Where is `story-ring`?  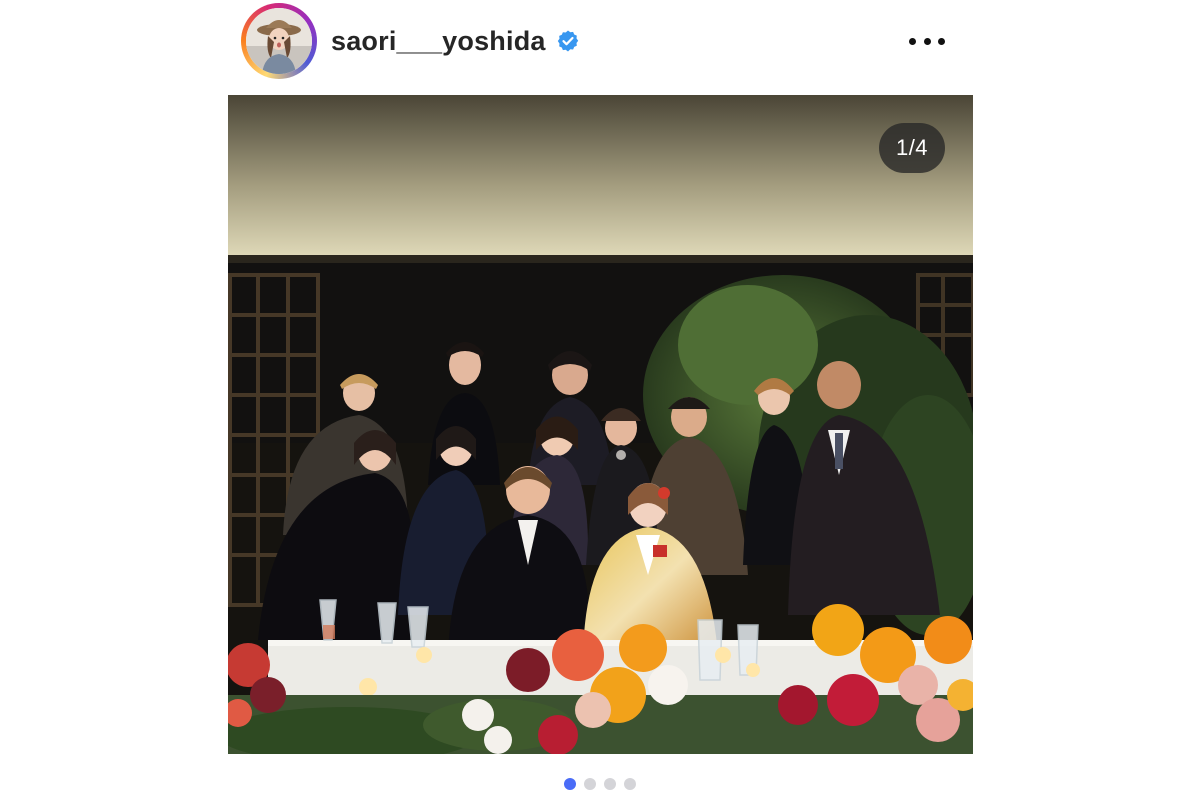 story-ring is located at coordinates (279, 41).